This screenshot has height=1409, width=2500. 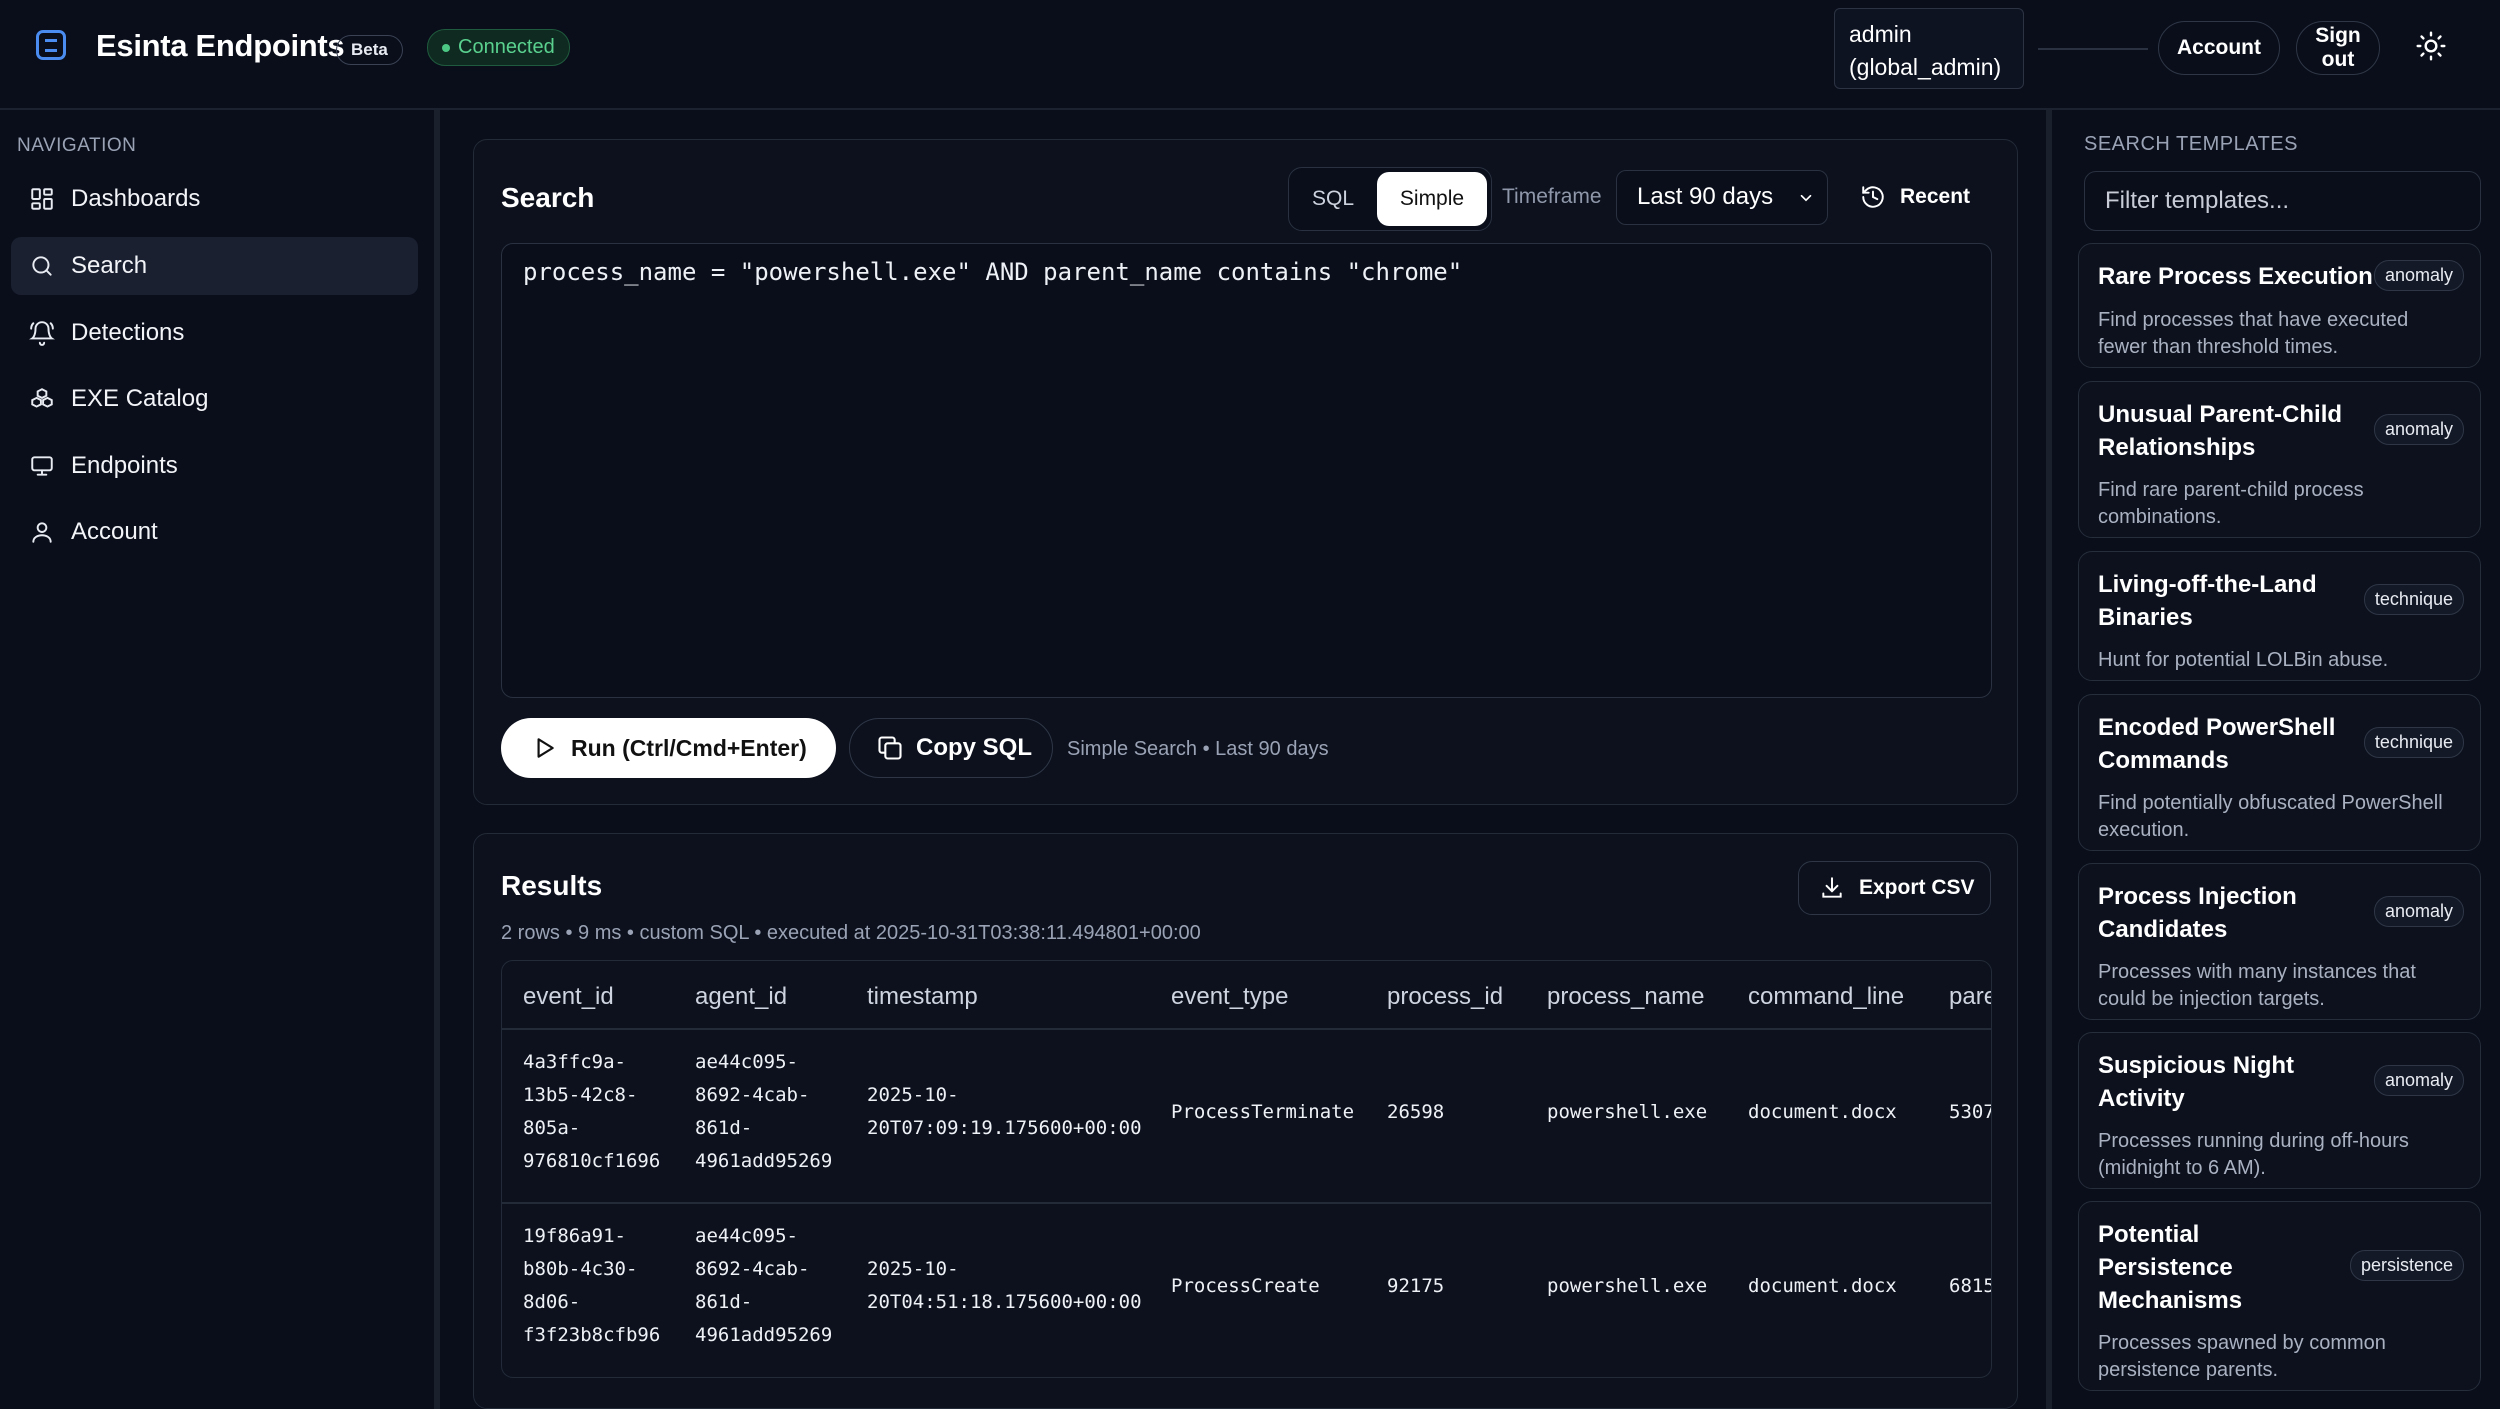 What do you see at coordinates (214, 333) in the screenshot?
I see `sidebar-item-detections: Detections` at bounding box center [214, 333].